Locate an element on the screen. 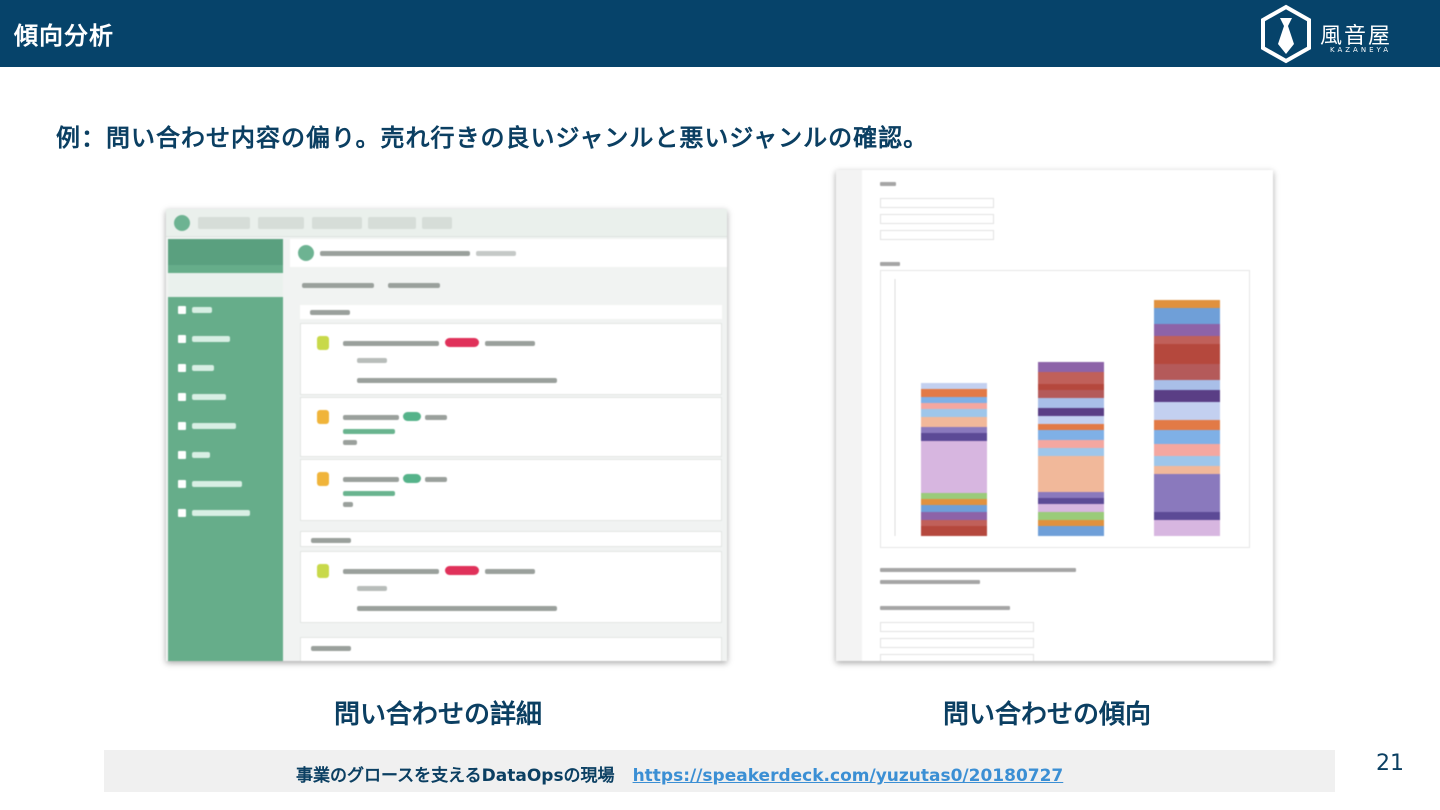 The height and width of the screenshot is (810, 1440). logo-subtext: KAZANEYA is located at coordinates (1361, 50).